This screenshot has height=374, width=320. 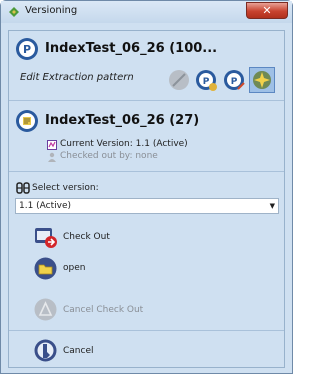 I want to click on check-out-button: Check Out, so click(x=89, y=238).